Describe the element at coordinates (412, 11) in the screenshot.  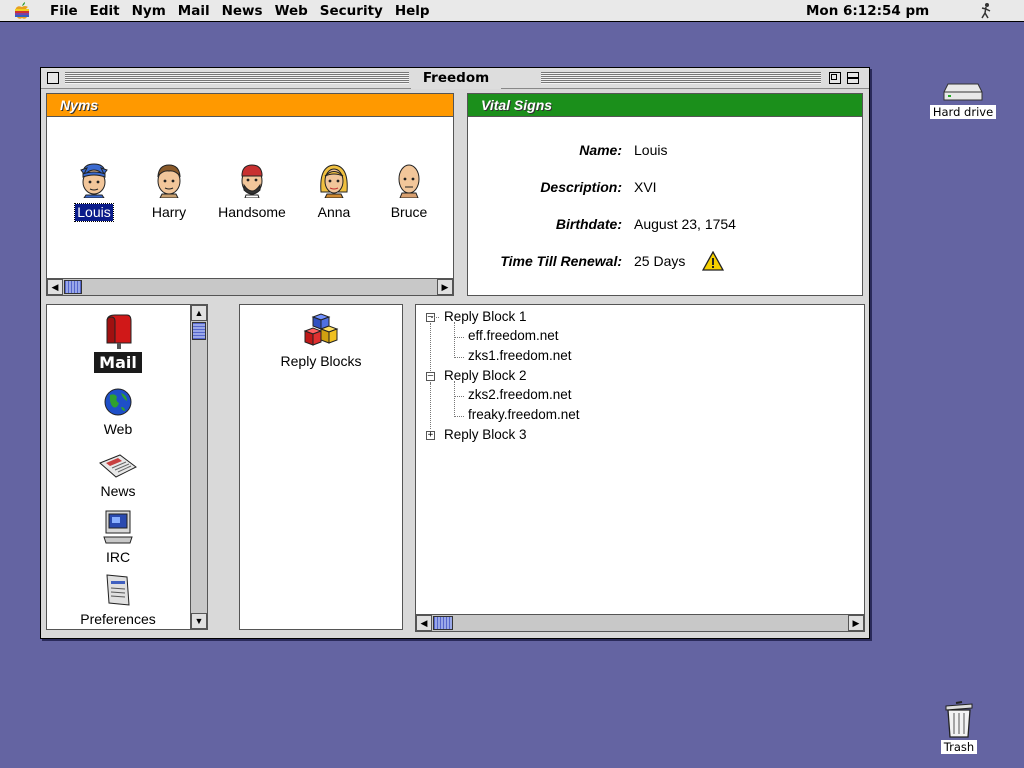
I see `menu-help: Help` at that location.